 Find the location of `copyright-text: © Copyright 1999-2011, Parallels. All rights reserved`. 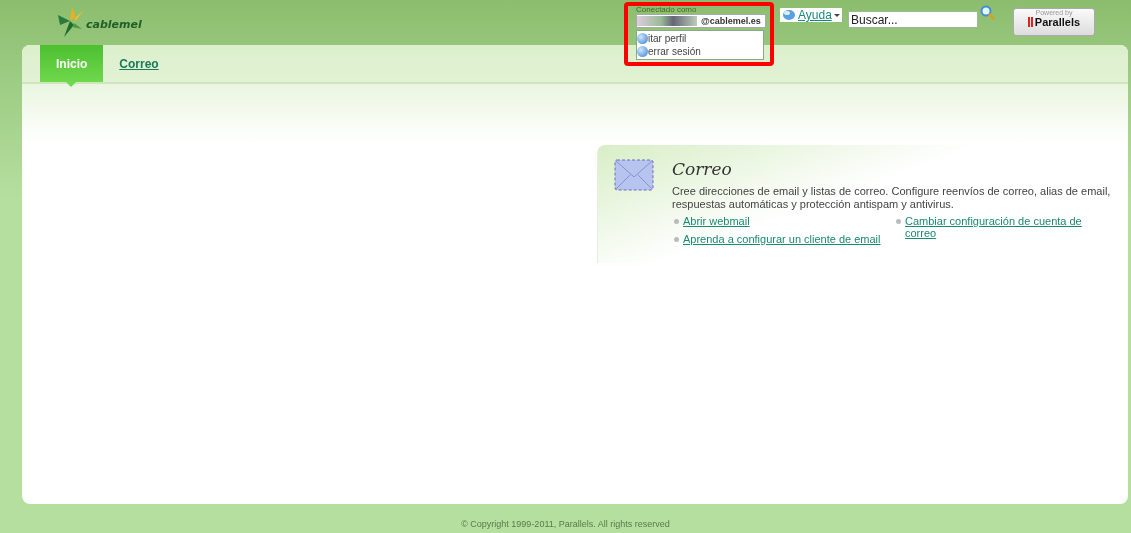

copyright-text: © Copyright 1999-2011, Parallels. All rights reserved is located at coordinates (565, 524).